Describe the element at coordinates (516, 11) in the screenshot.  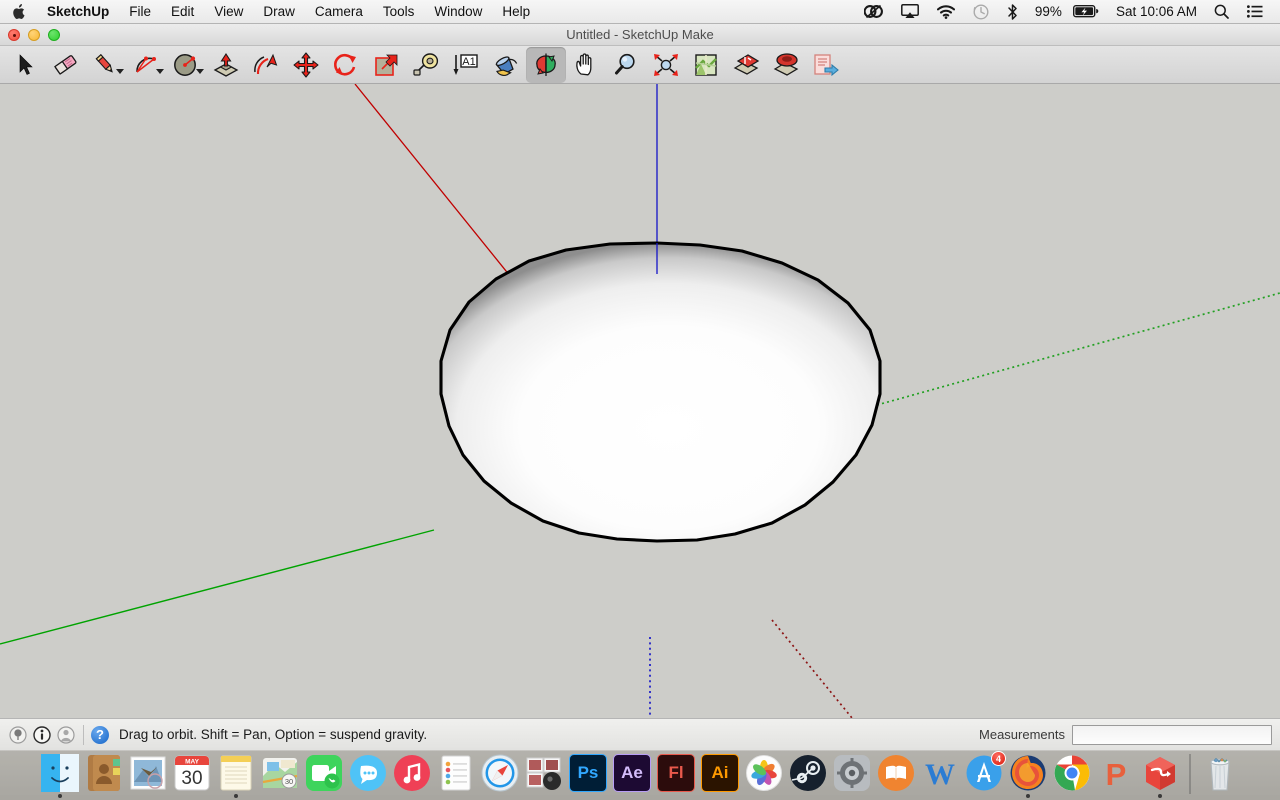
I see `menu-help: Help` at that location.